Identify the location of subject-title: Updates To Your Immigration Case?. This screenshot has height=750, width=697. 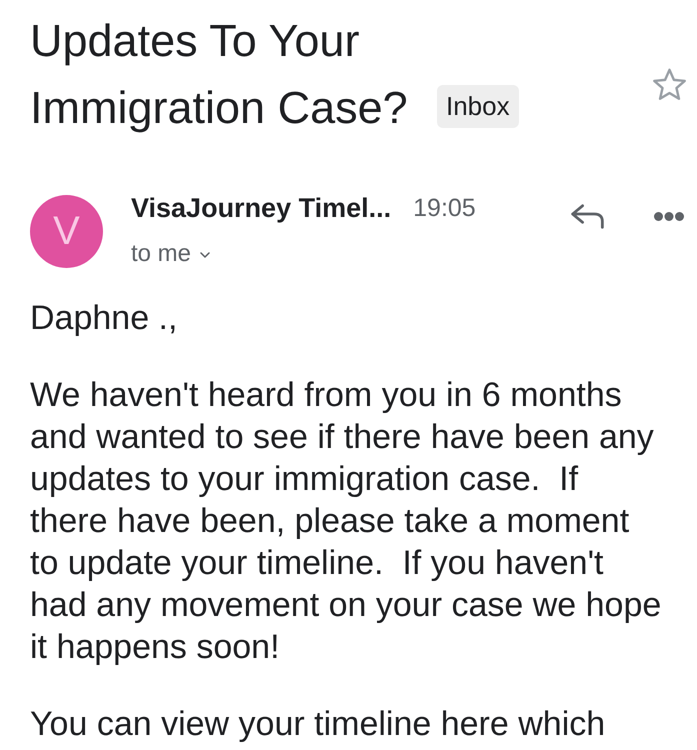
(219, 74).